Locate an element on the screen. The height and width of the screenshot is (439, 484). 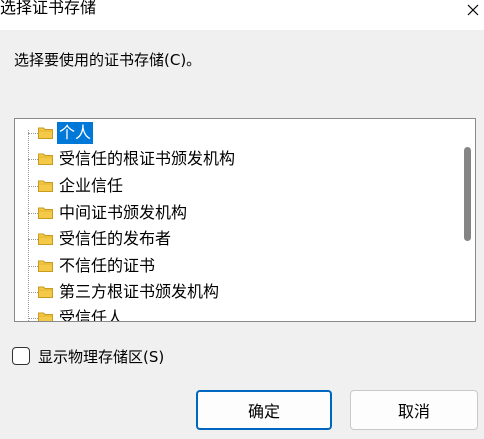
scroll-thumb is located at coordinates (467, 194).